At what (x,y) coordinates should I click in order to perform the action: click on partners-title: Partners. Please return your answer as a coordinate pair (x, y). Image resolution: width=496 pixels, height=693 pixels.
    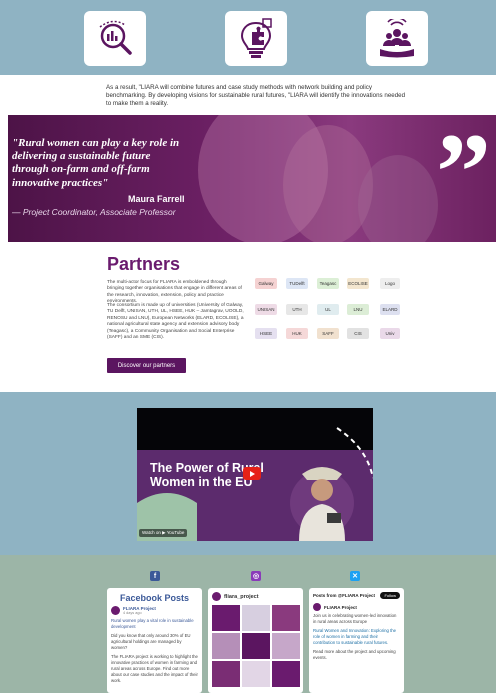
    Looking at the image, I should click on (144, 264).